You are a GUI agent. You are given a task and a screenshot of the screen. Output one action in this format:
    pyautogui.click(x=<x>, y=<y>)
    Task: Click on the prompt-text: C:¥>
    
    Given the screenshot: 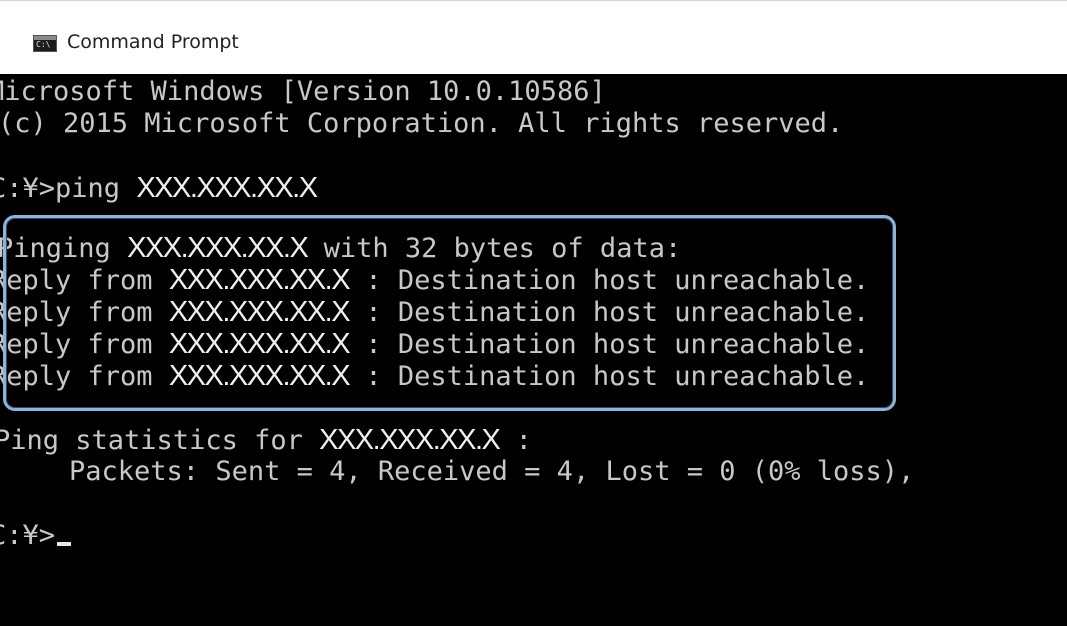 What is the action you would take?
    pyautogui.click(x=28, y=188)
    